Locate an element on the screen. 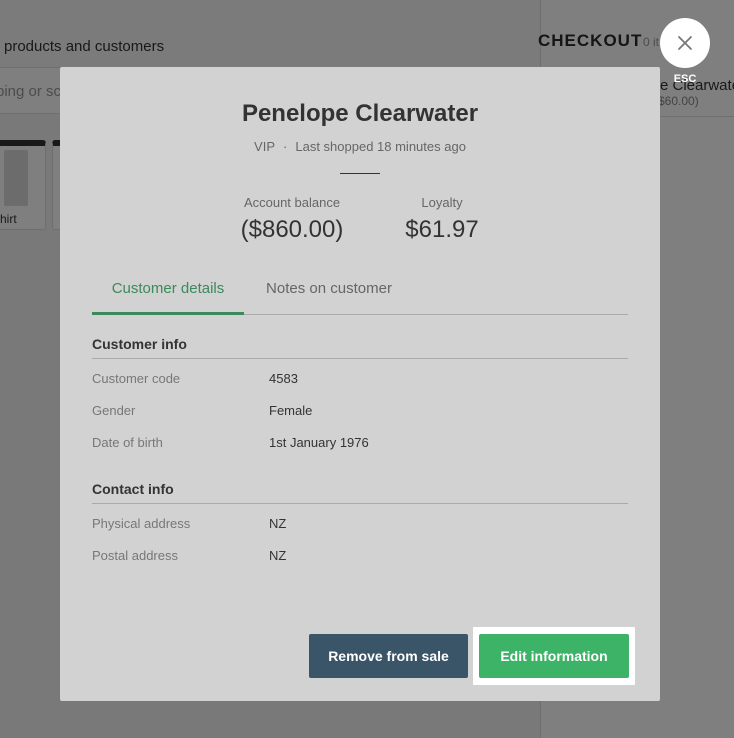  close-icon is located at coordinates (685, 43).